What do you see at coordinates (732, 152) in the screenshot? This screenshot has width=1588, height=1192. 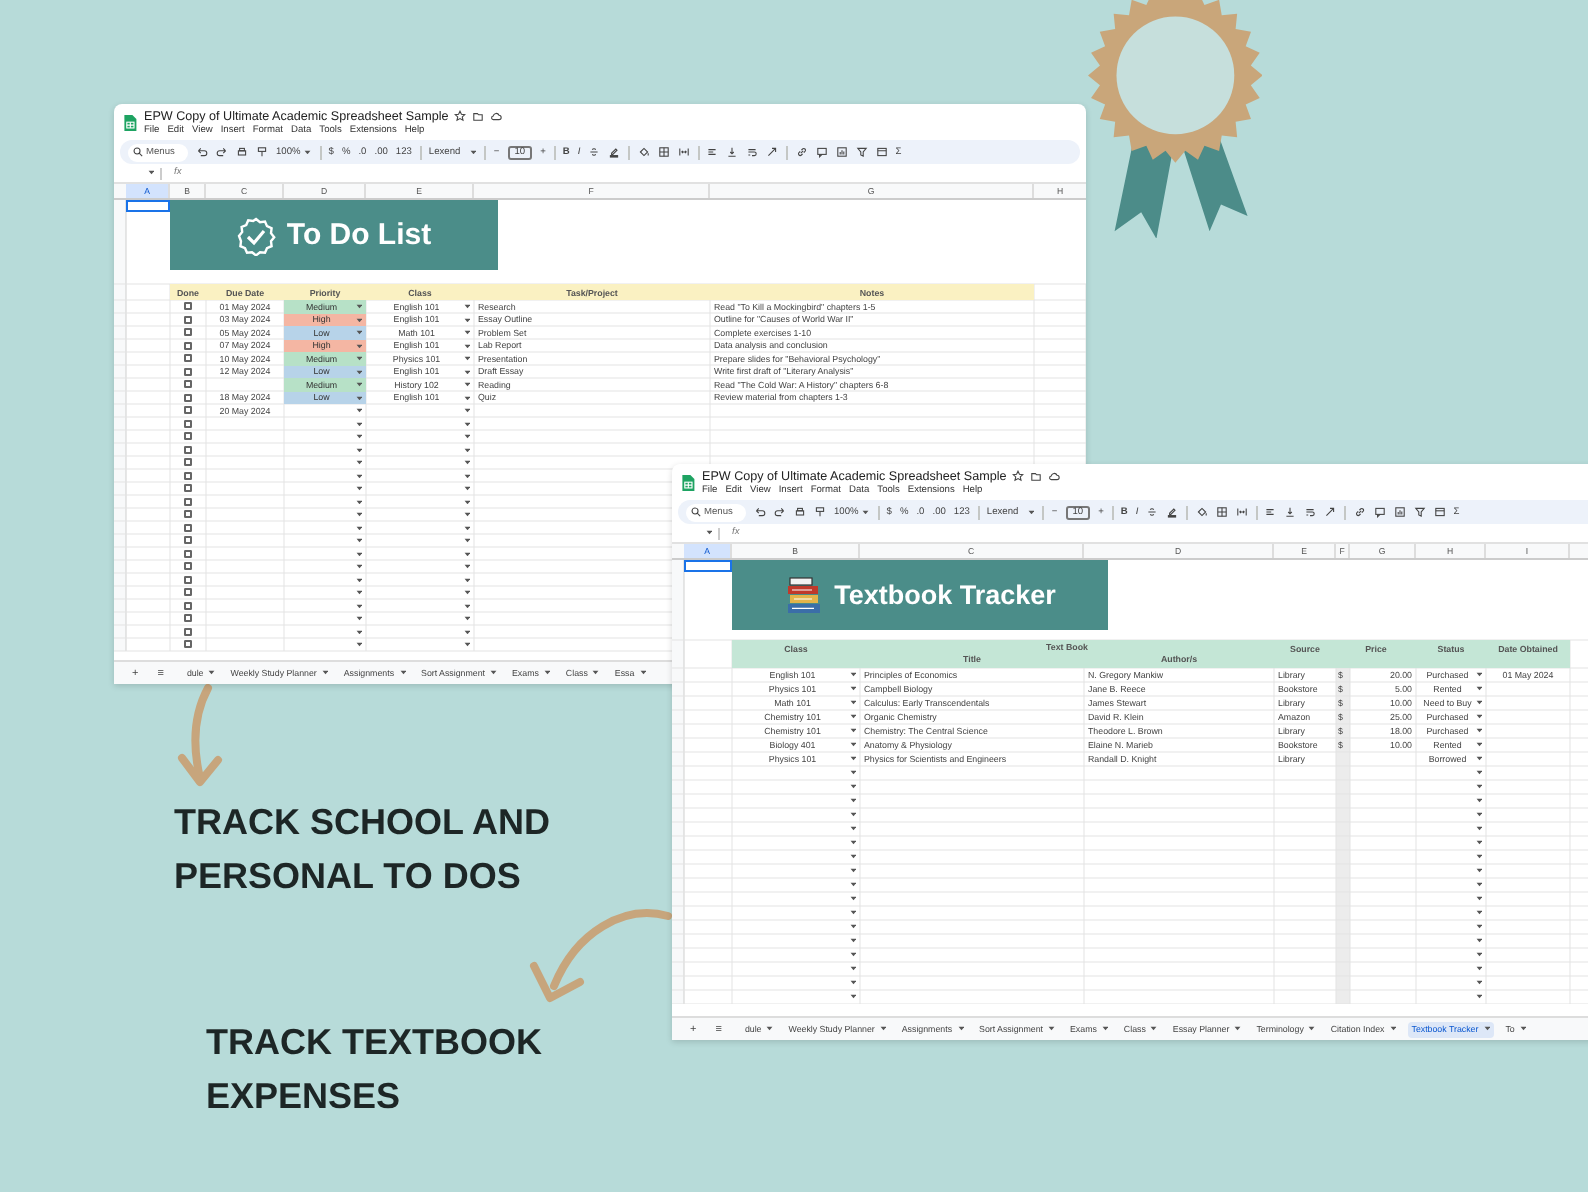 I see `vertical-align-icon` at bounding box center [732, 152].